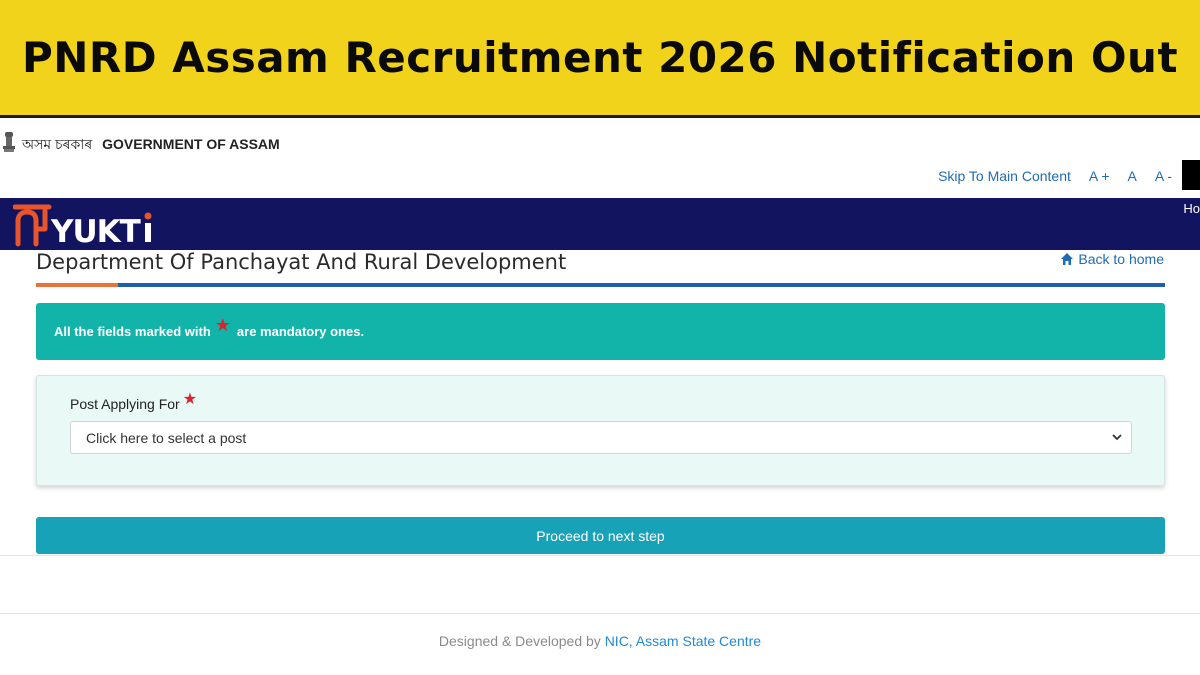  I want to click on post-applying-label-text: Post Applying For, so click(125, 404).